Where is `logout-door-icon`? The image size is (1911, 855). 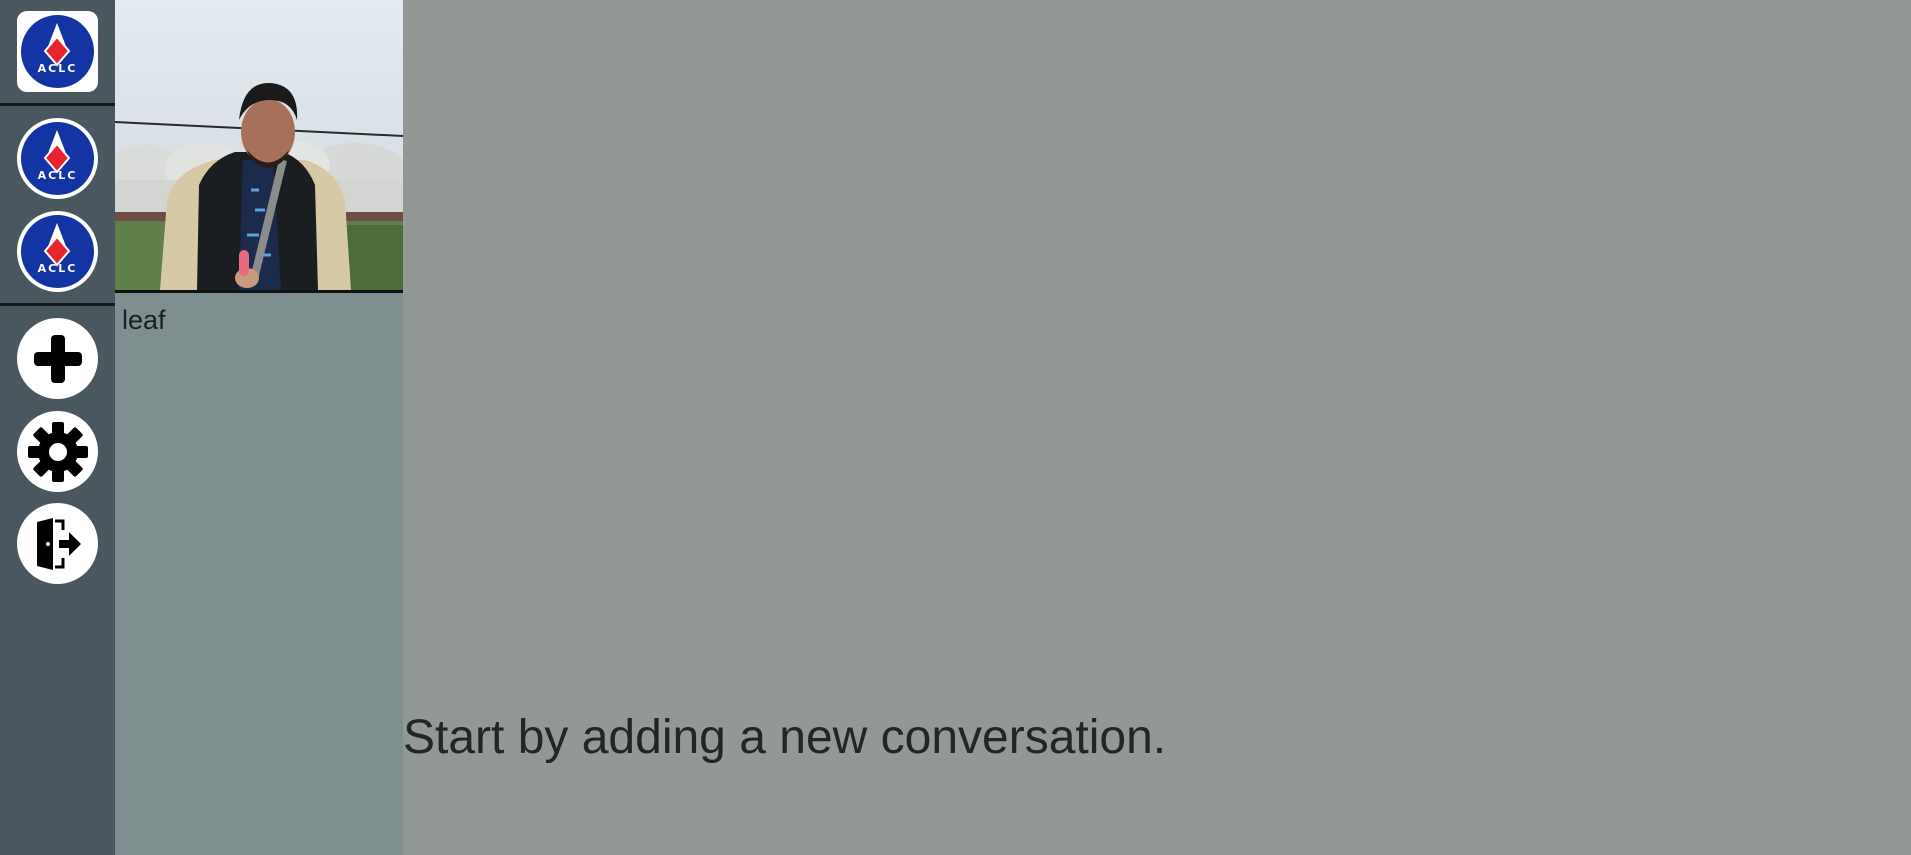
logout-door-icon is located at coordinates (58, 543).